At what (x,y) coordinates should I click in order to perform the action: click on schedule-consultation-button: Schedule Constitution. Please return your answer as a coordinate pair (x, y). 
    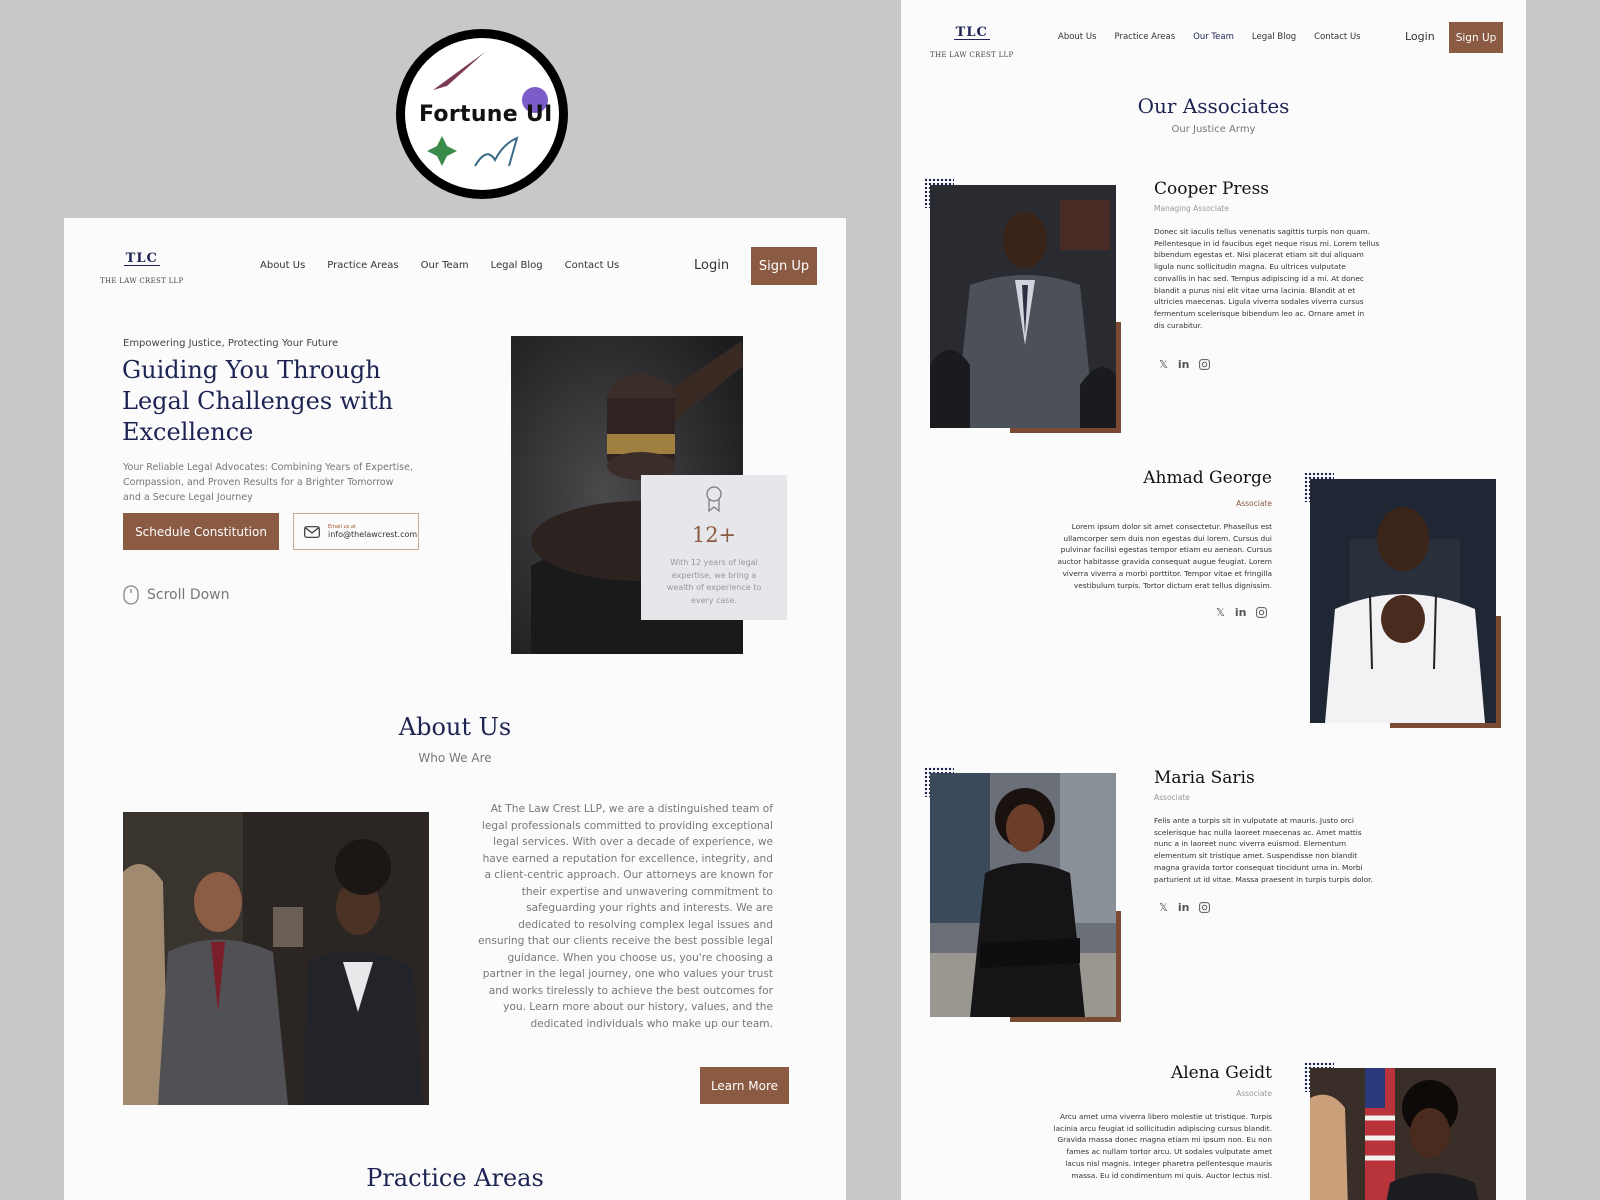
    Looking at the image, I should click on (201, 531).